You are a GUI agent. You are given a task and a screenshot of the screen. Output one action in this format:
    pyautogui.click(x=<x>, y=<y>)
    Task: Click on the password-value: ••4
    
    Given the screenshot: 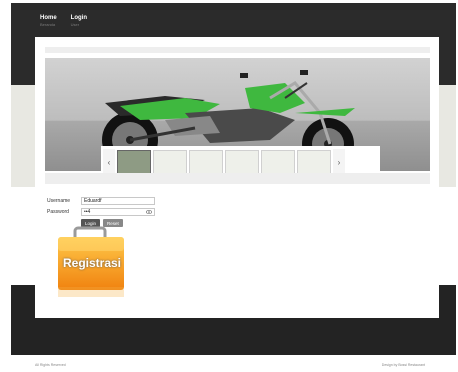 What is the action you would take?
    pyautogui.click(x=87, y=212)
    